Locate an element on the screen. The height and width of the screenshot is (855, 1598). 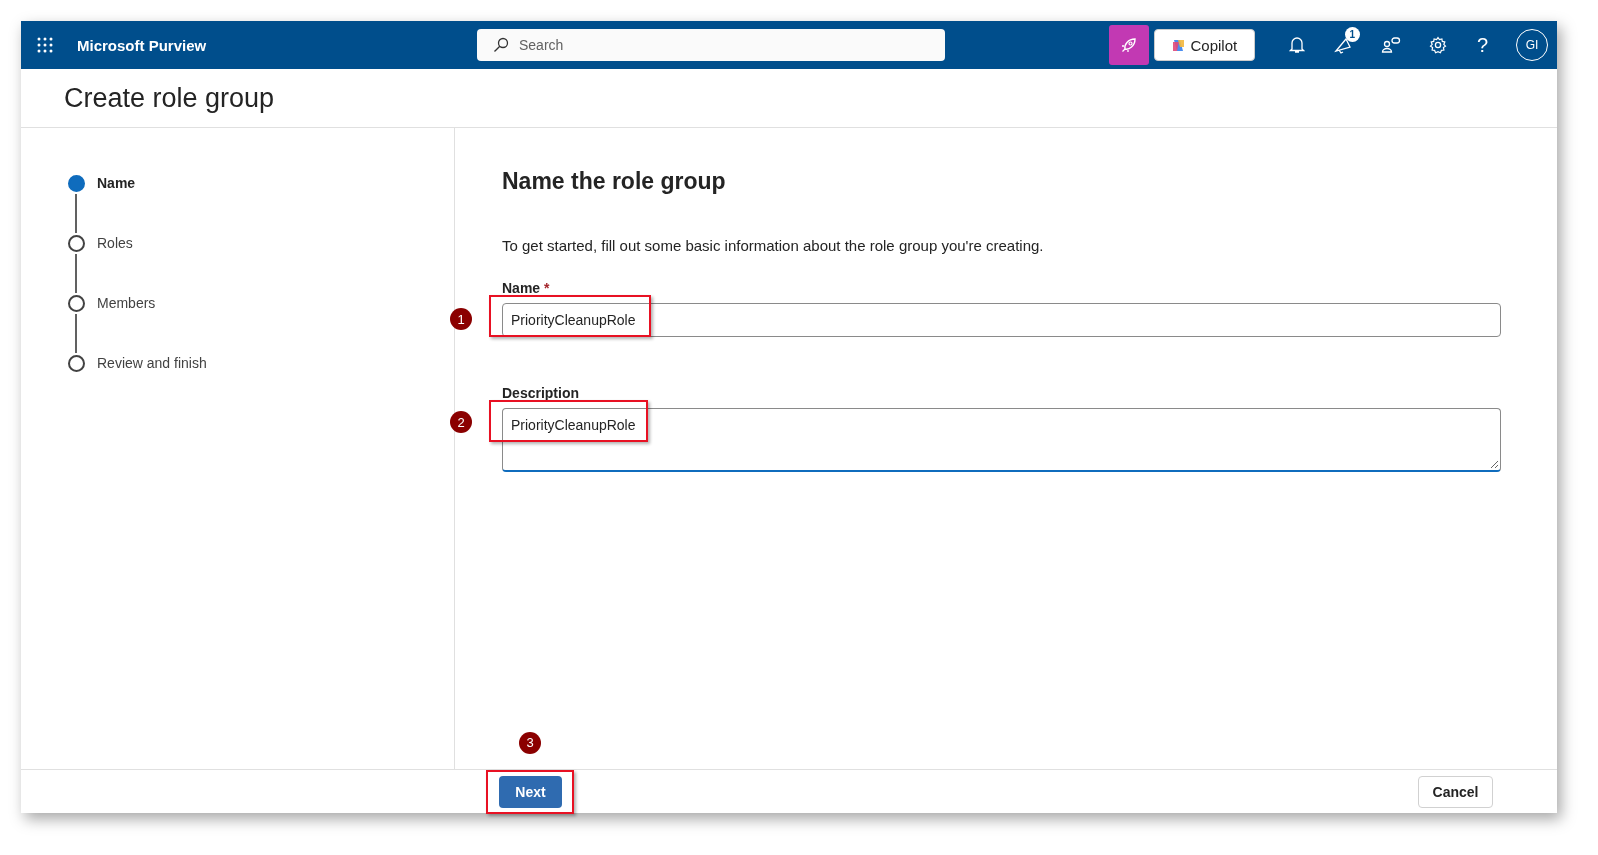
description-input-field: PriorityCleanupRole is located at coordinates (1001, 440).